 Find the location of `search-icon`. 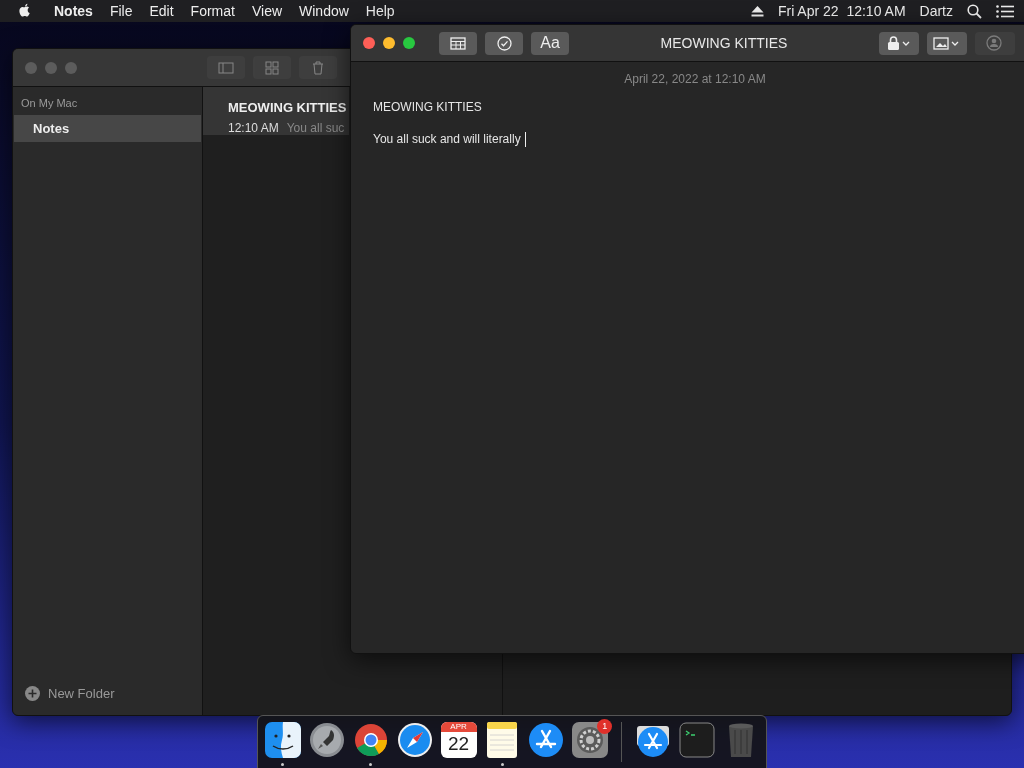

search-icon is located at coordinates (974, 11).